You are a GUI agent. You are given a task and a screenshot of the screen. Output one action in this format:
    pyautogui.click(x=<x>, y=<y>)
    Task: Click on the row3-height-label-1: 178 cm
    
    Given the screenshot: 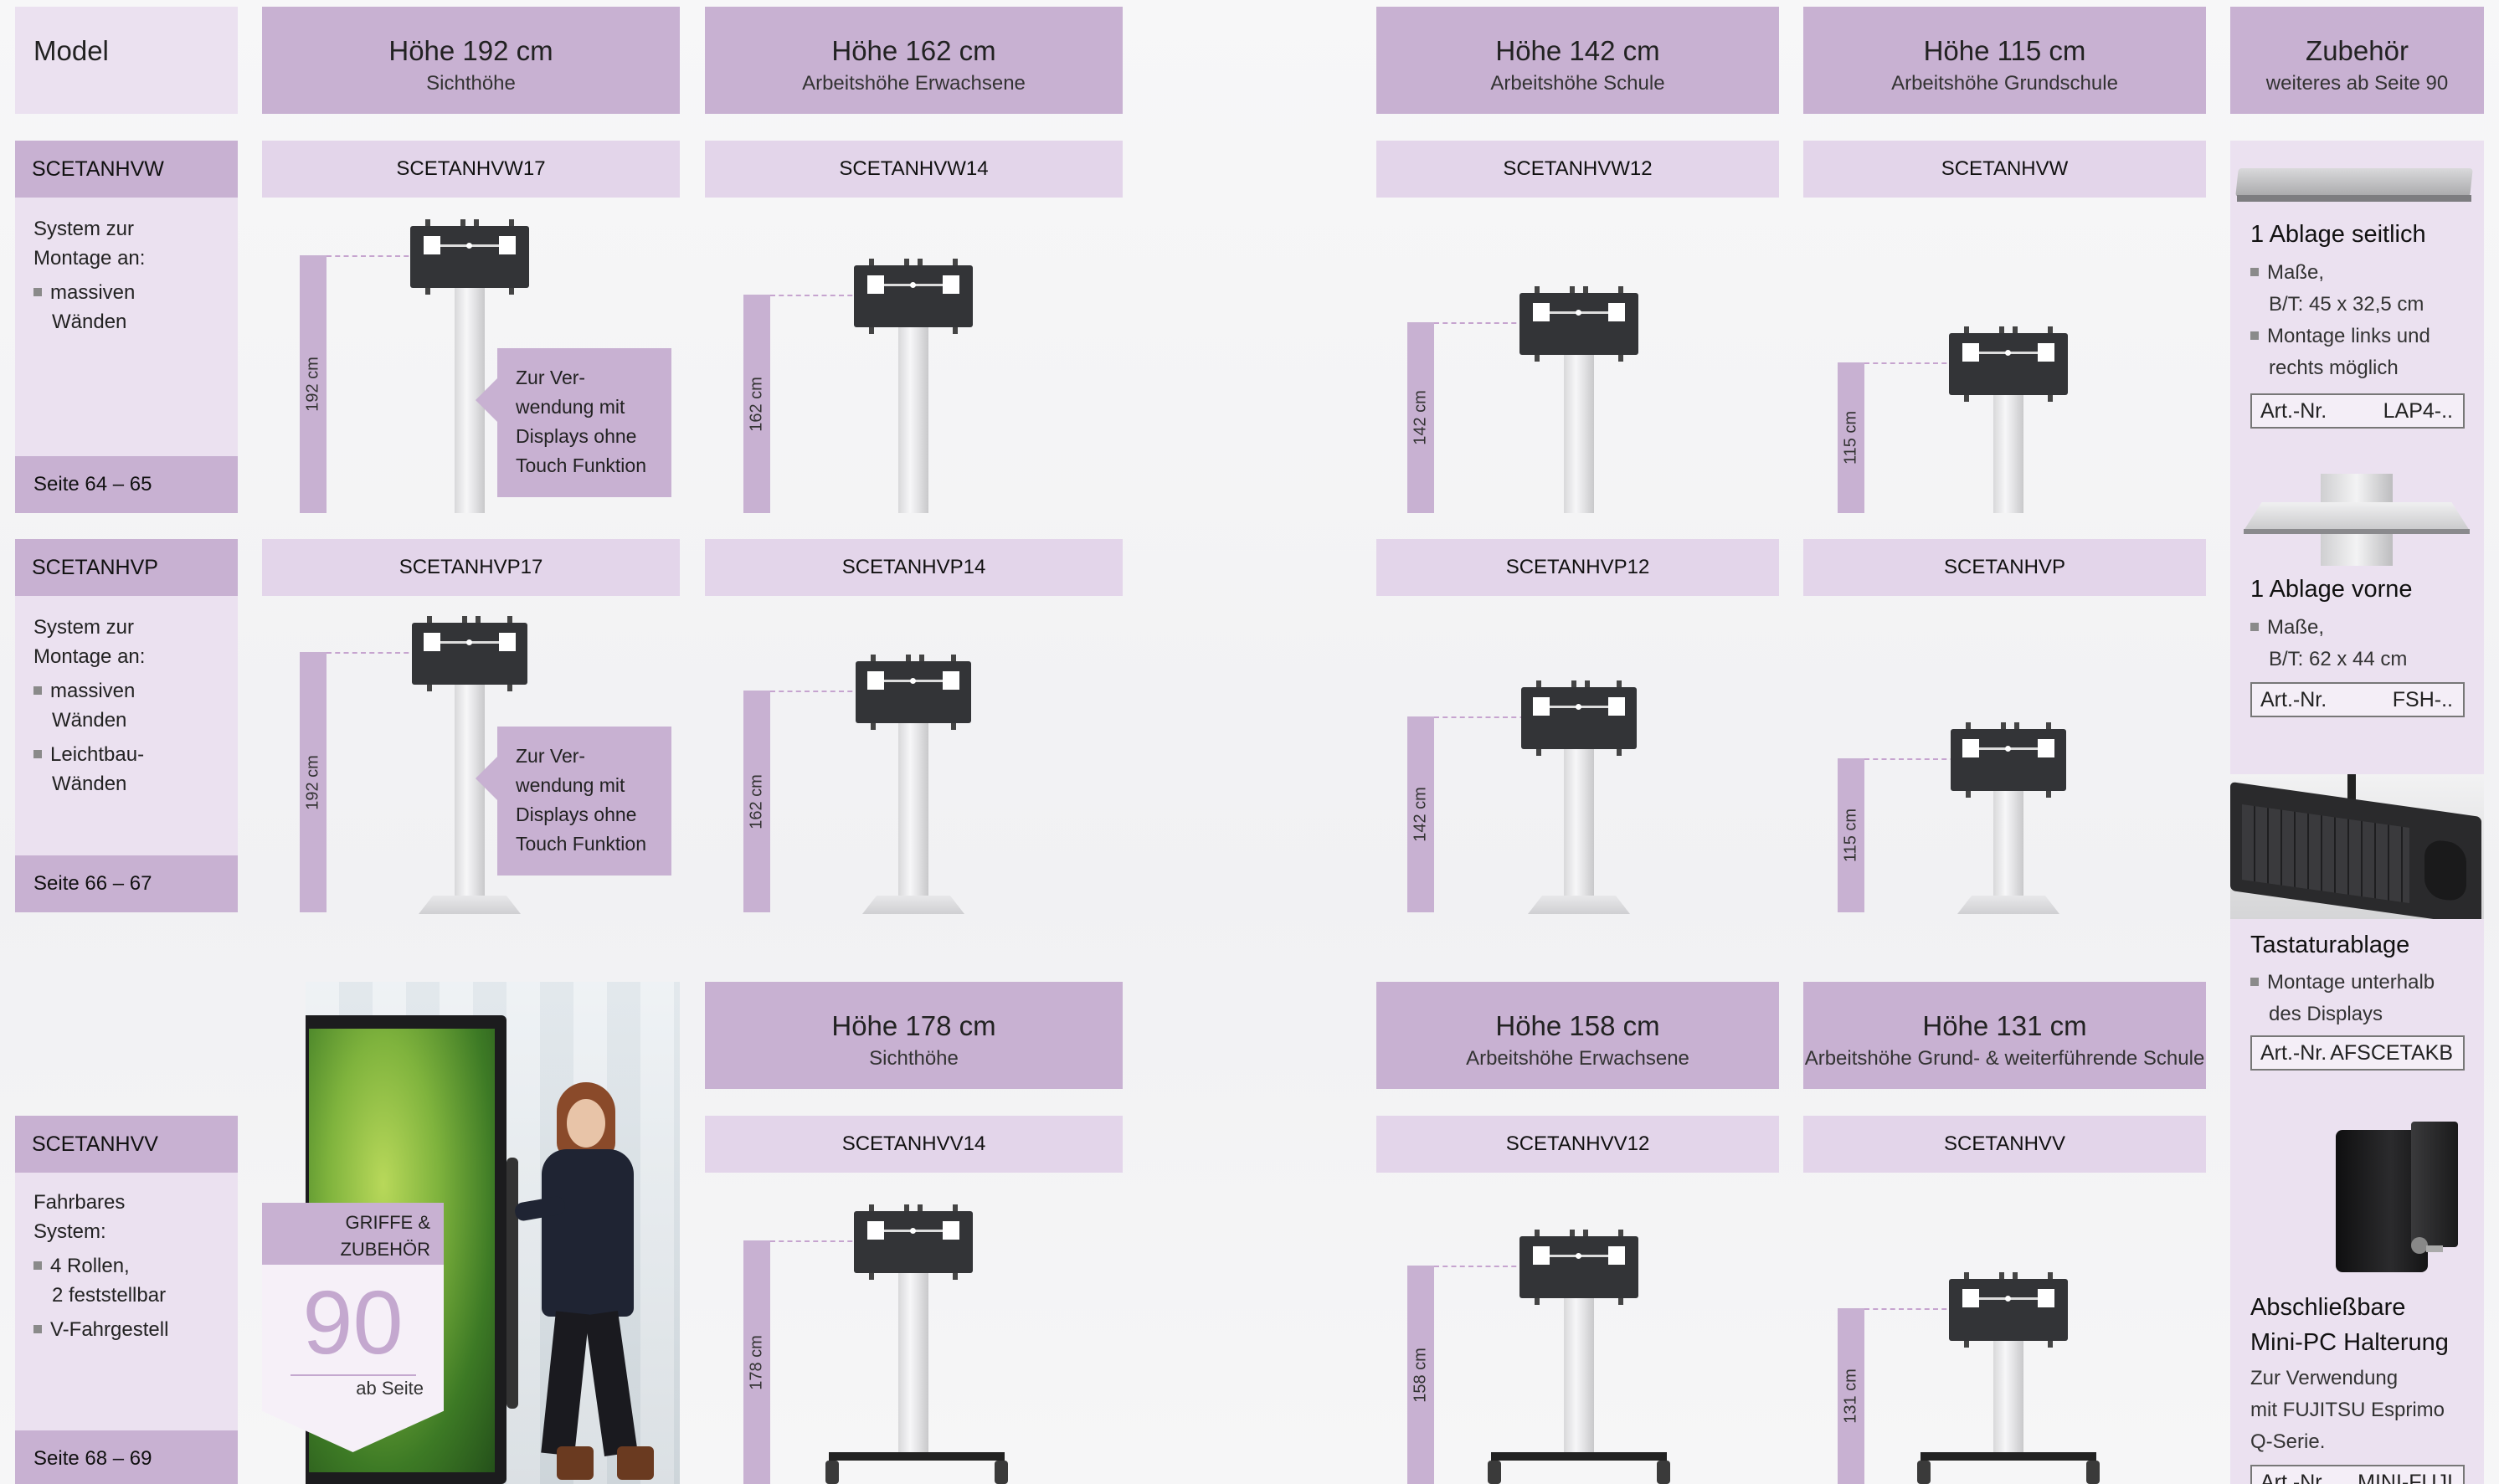 What is the action you would take?
    pyautogui.click(x=756, y=1362)
    